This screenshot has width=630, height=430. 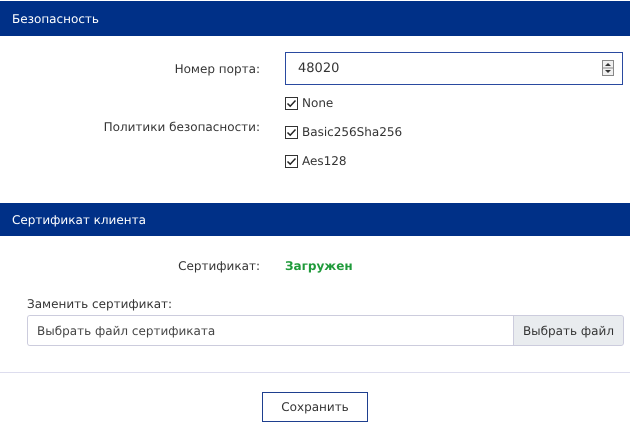 What do you see at coordinates (568, 330) in the screenshot?
I see `browse-button: Выбрать файл` at bounding box center [568, 330].